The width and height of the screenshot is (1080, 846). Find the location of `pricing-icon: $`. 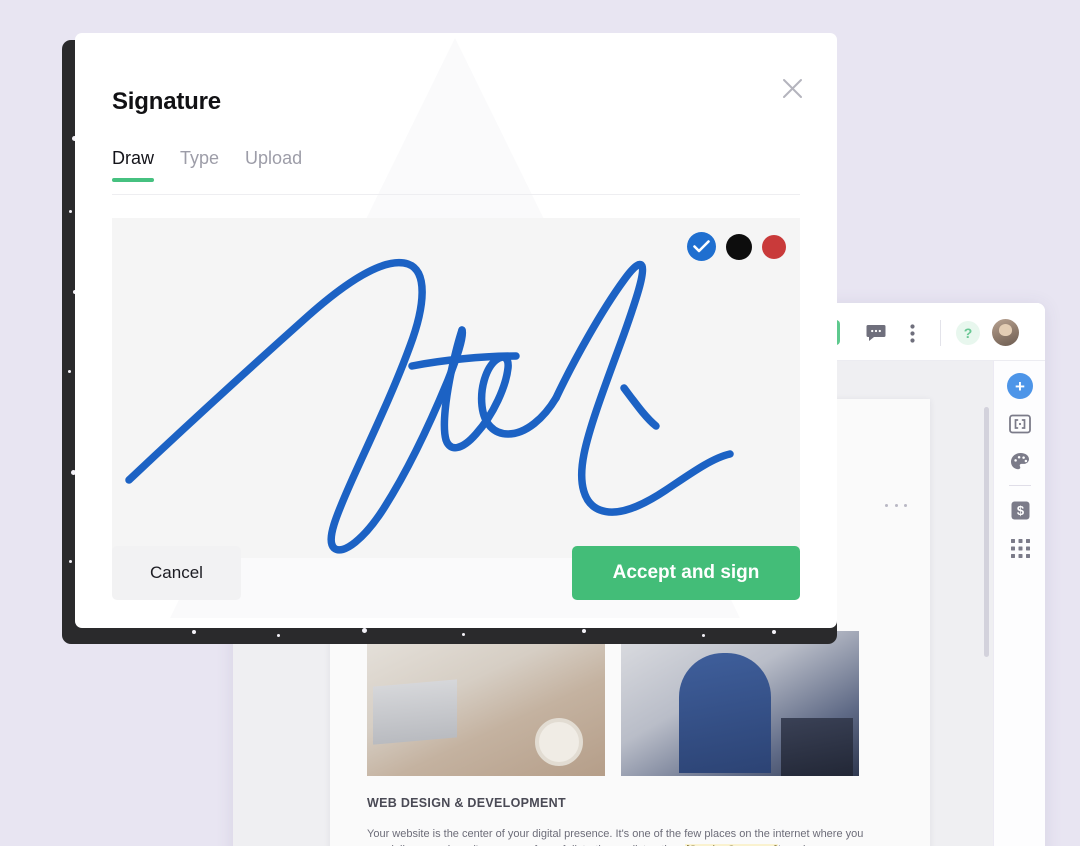

pricing-icon: $ is located at coordinates (1020, 510).